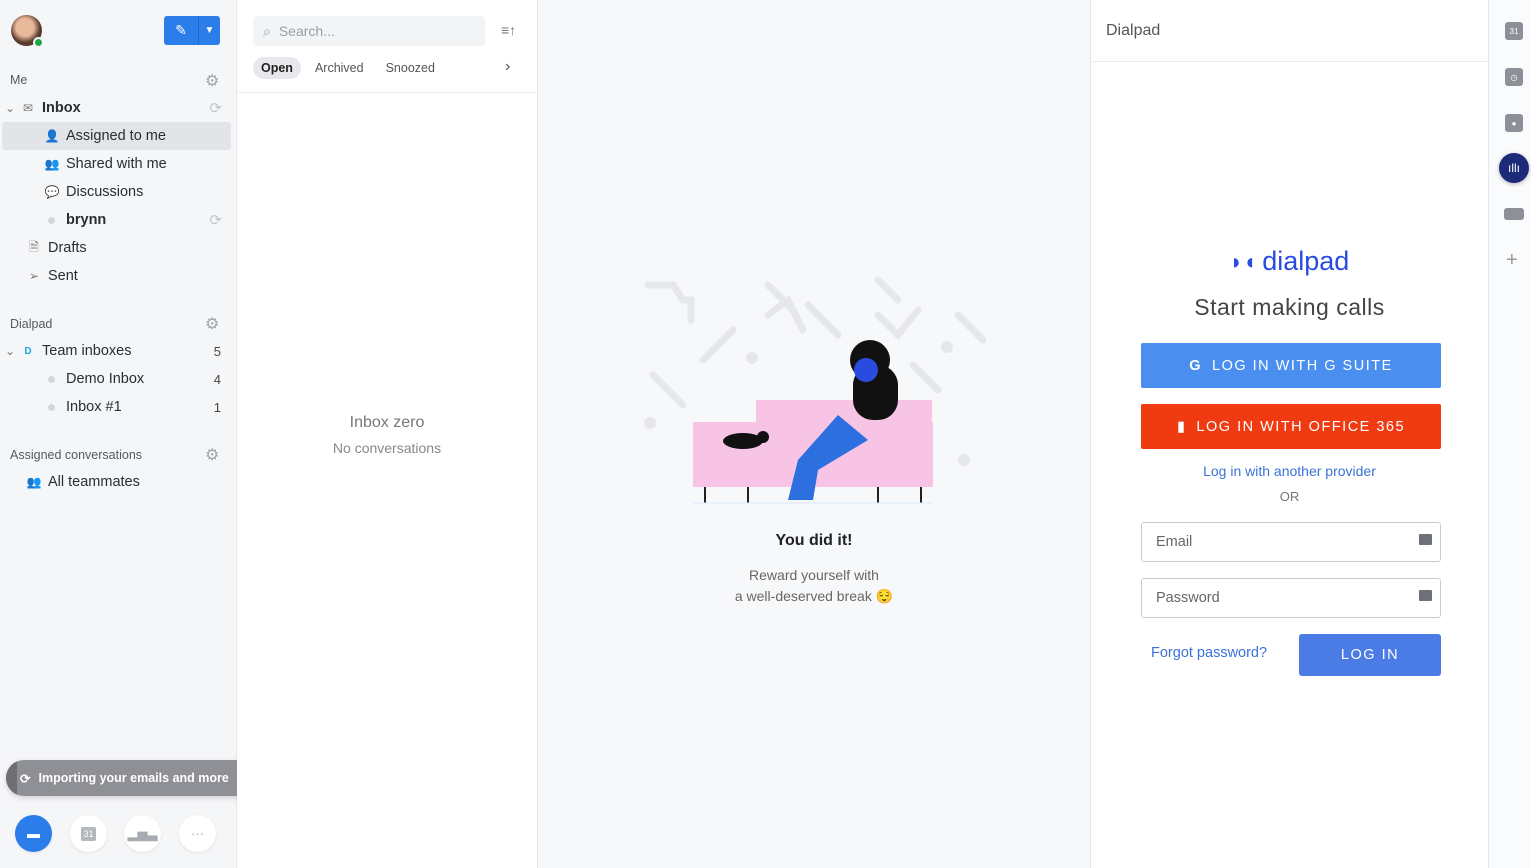 Image resolution: width=1531 pixels, height=868 pixels. What do you see at coordinates (1195, 365) in the screenshot?
I see `google-icon: G` at bounding box center [1195, 365].